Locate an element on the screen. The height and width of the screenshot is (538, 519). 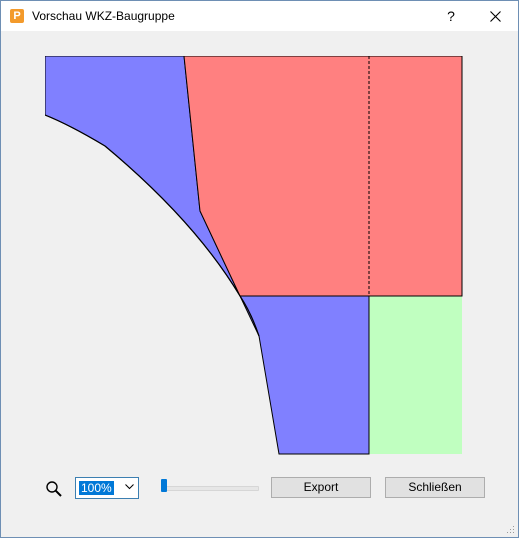
resize-grip-icon is located at coordinates (510, 529).